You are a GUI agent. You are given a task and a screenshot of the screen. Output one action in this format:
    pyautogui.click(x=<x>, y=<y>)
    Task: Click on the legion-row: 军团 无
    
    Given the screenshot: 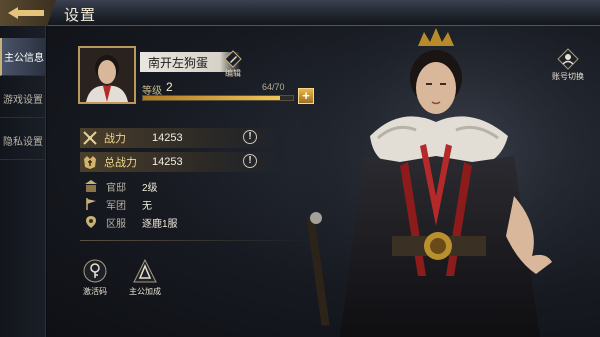 What is the action you would take?
    pyautogui.click(x=117, y=204)
    